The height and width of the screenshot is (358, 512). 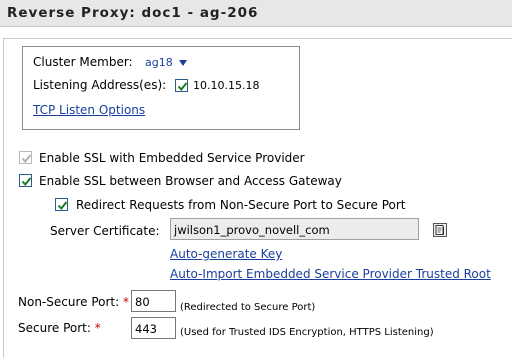 I want to click on non-secure-port-label-text: Non-Secure Port:, so click(x=69, y=302).